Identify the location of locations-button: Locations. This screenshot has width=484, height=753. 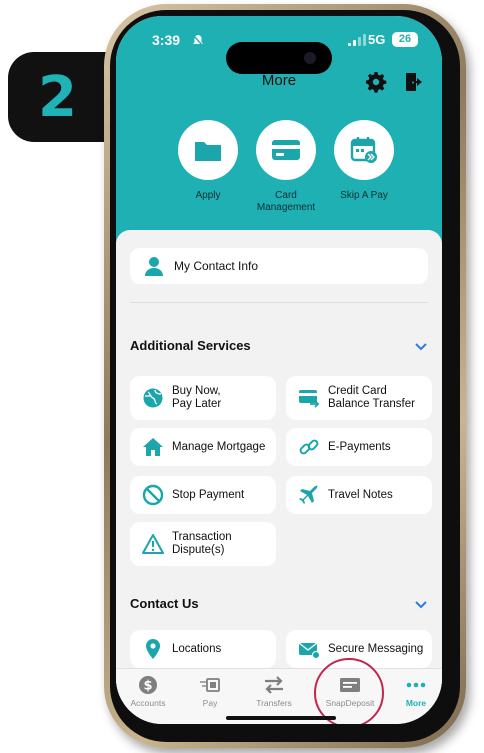
(203, 649).